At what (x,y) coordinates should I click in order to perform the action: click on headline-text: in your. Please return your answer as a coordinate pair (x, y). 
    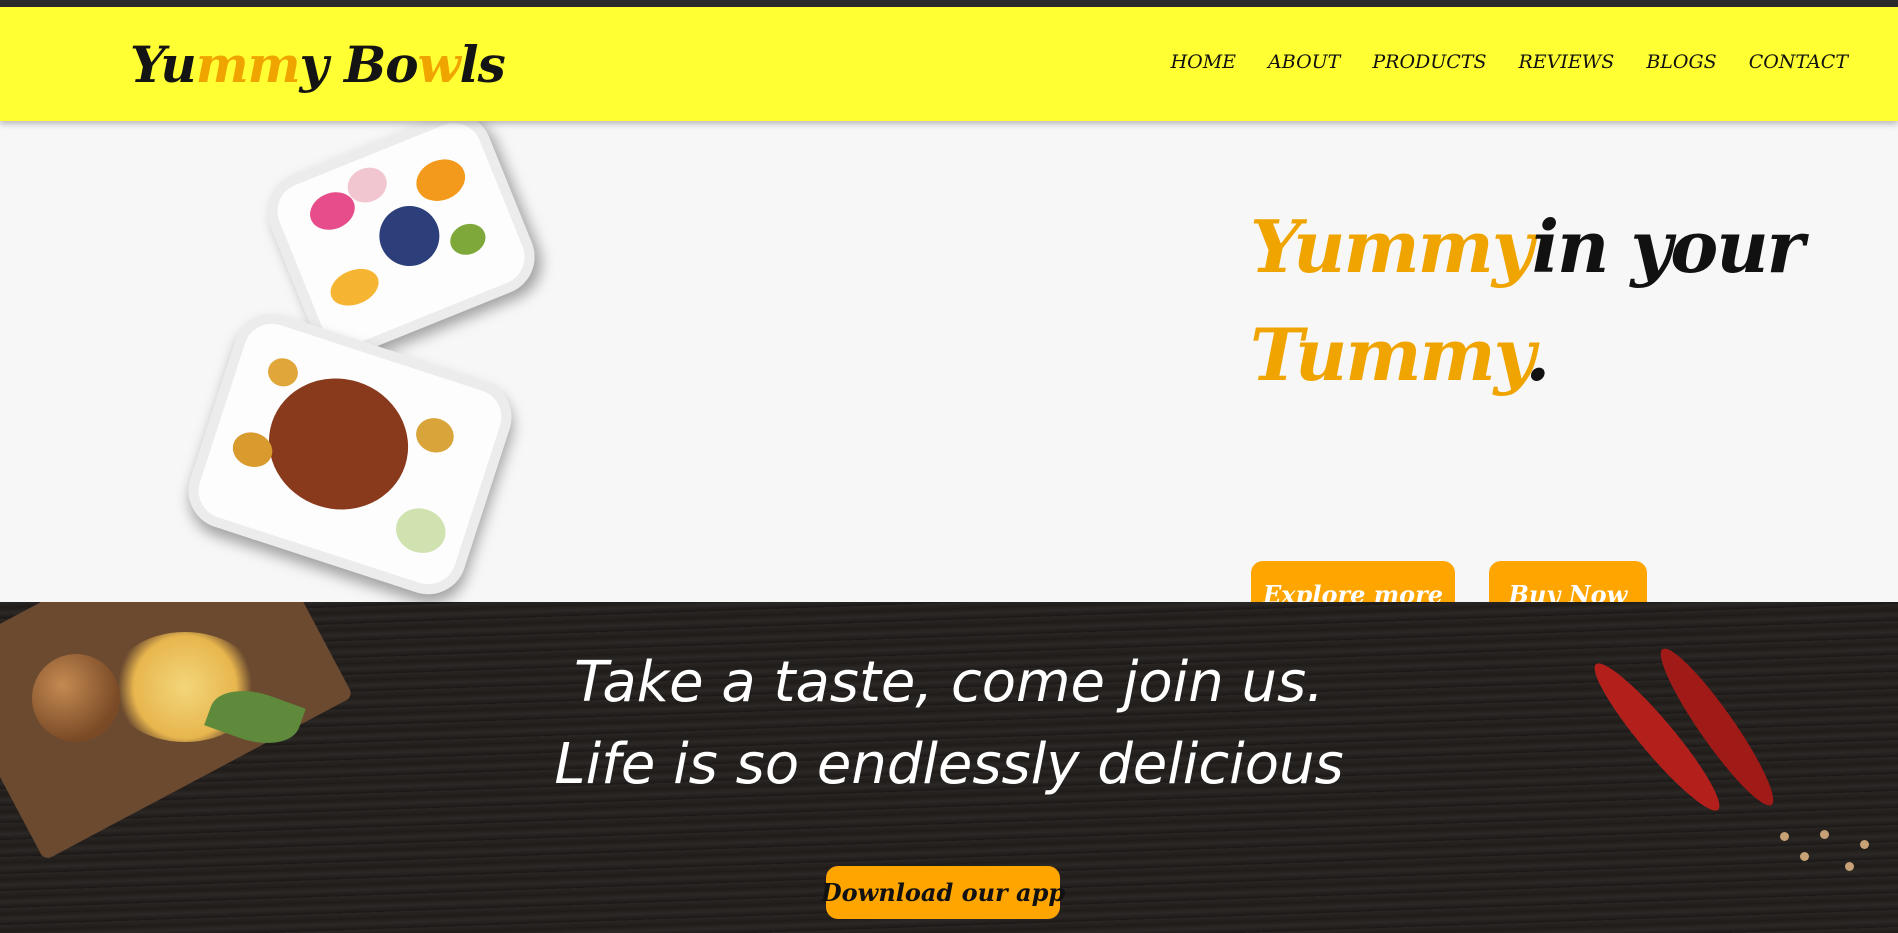
    Looking at the image, I should click on (1668, 246).